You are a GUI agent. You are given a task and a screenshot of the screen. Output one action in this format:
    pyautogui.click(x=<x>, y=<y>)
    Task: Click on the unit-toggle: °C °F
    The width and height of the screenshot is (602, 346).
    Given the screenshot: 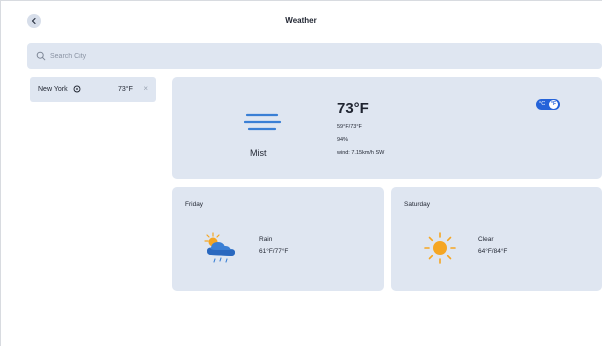 What is the action you would take?
    pyautogui.click(x=548, y=104)
    